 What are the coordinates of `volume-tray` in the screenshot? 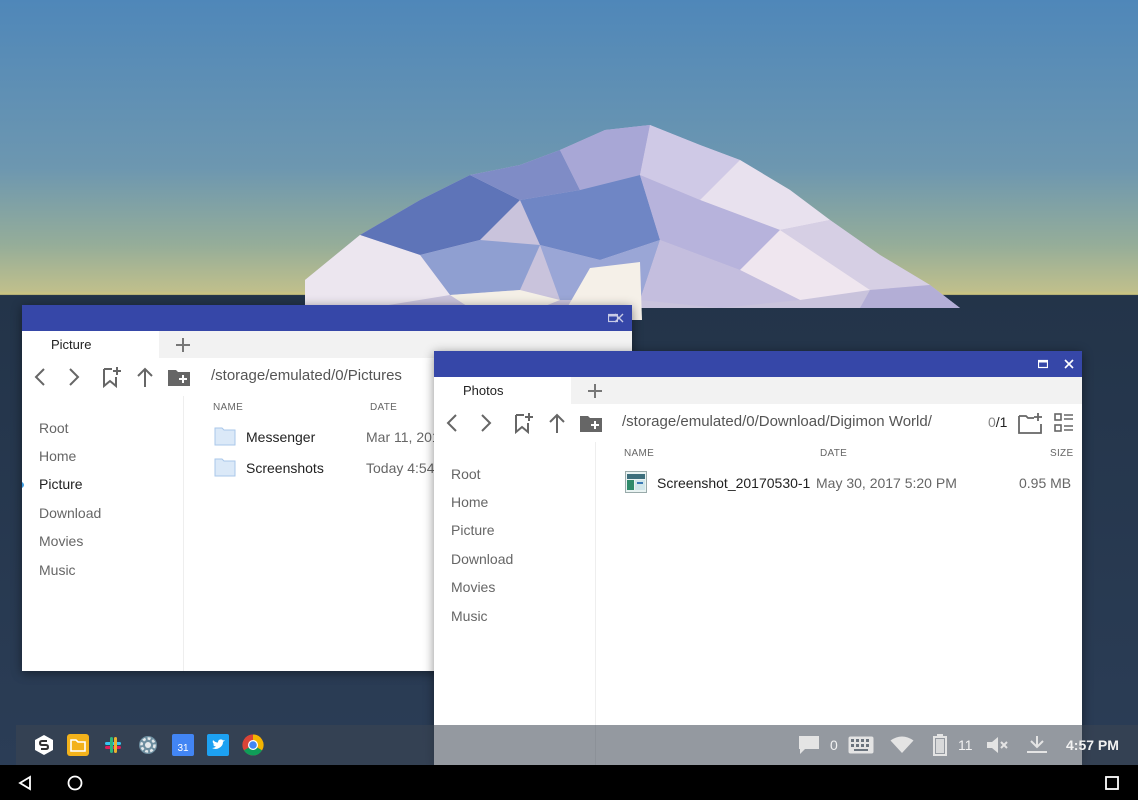 It's located at (998, 745).